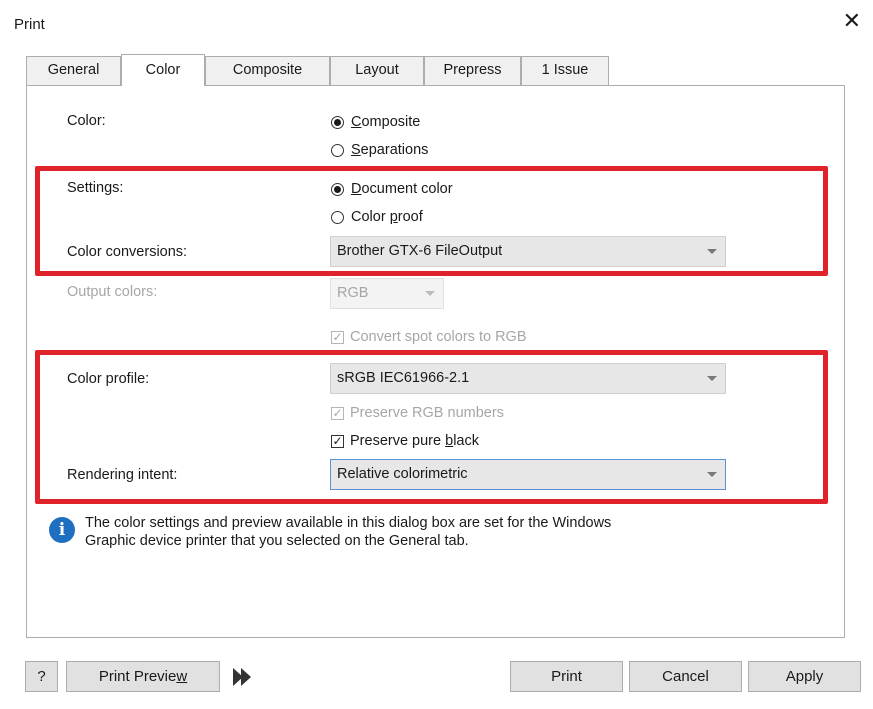  What do you see at coordinates (73, 70) in the screenshot?
I see `tab-general: General` at bounding box center [73, 70].